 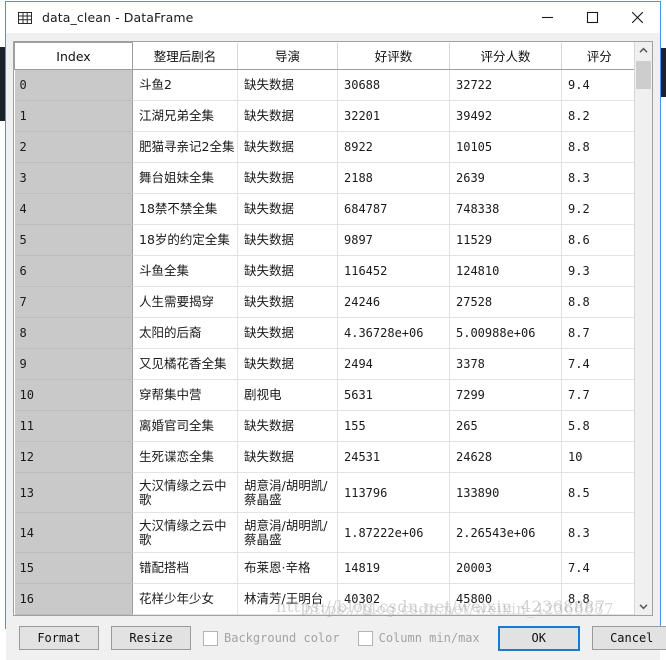 What do you see at coordinates (597, 56) in the screenshot?
I see `column-header-score: 评分` at bounding box center [597, 56].